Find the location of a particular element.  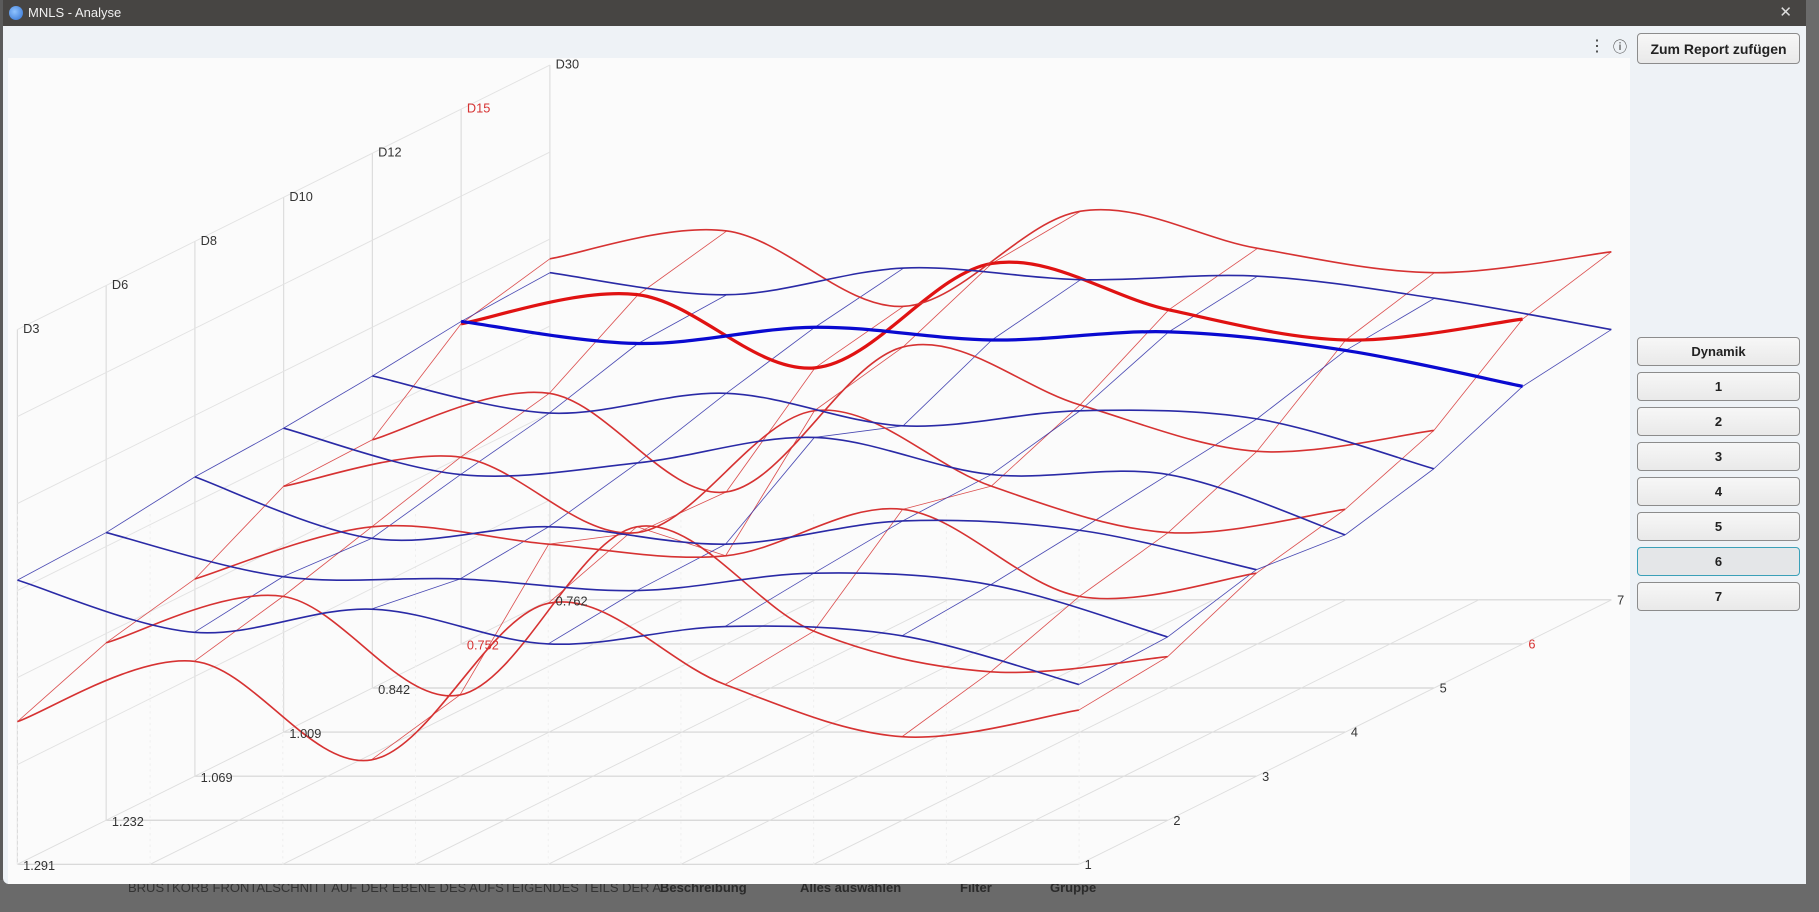

row-button-1: 1 is located at coordinates (1718, 386).